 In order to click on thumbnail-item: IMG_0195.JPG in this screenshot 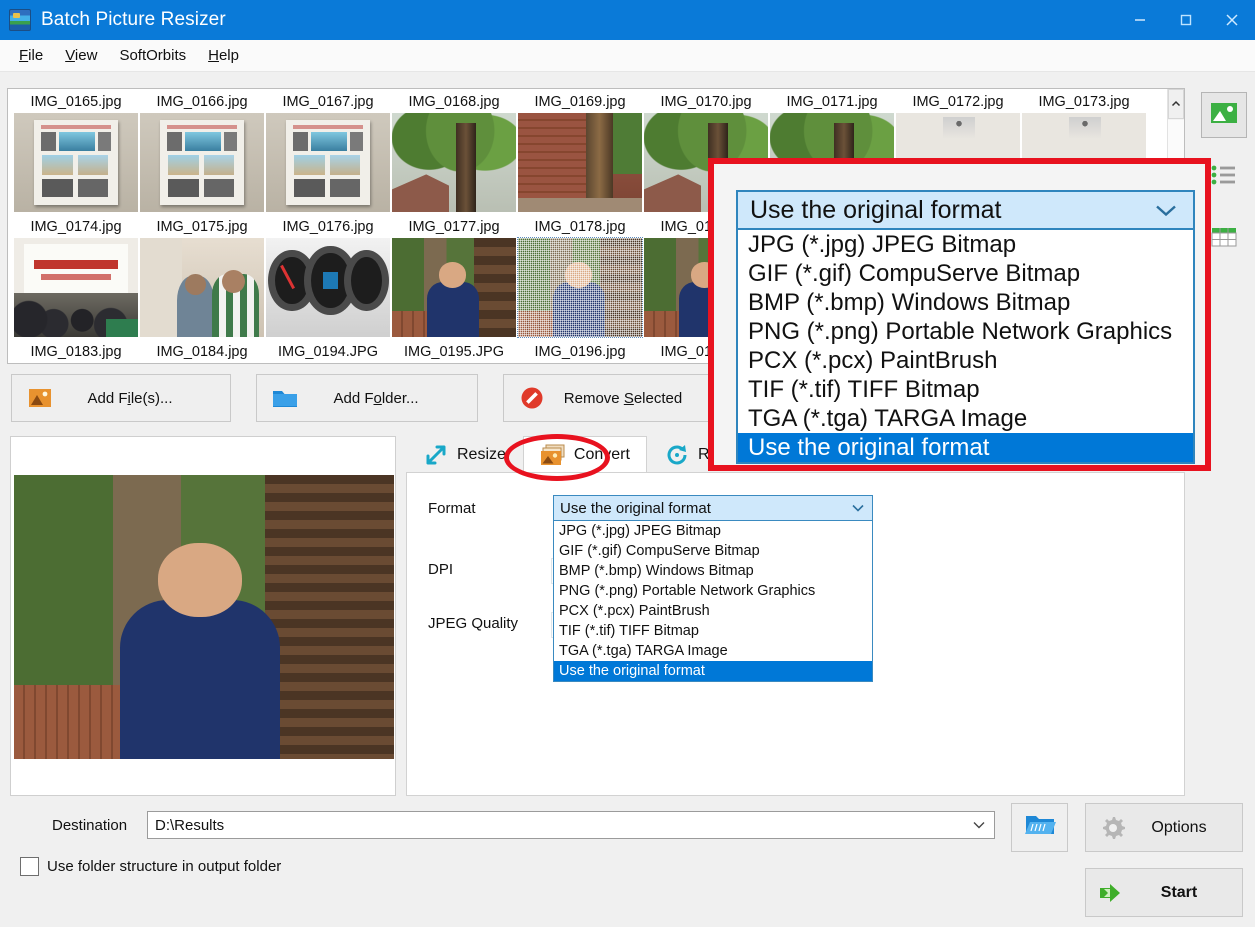, I will do `click(454, 352)`.